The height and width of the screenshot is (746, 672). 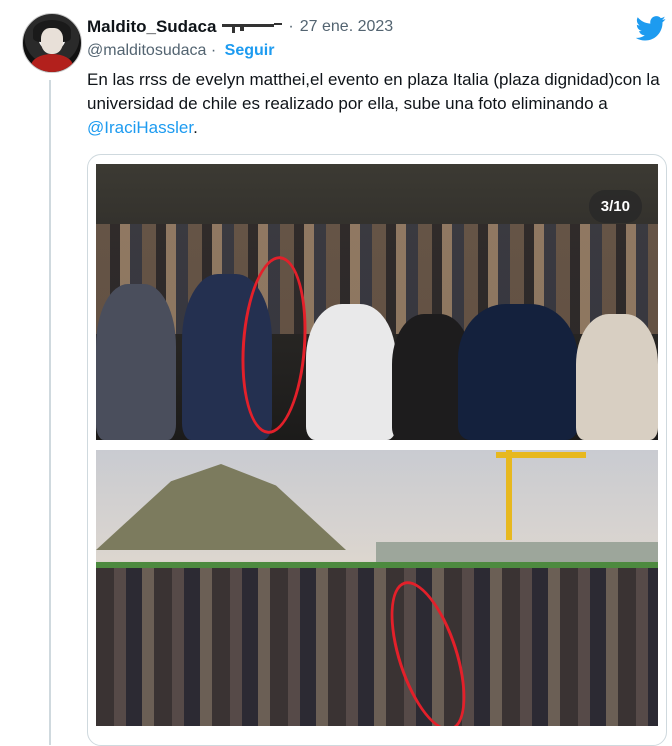 What do you see at coordinates (140, 127) in the screenshot?
I see `mention-link: @IraciHassler` at bounding box center [140, 127].